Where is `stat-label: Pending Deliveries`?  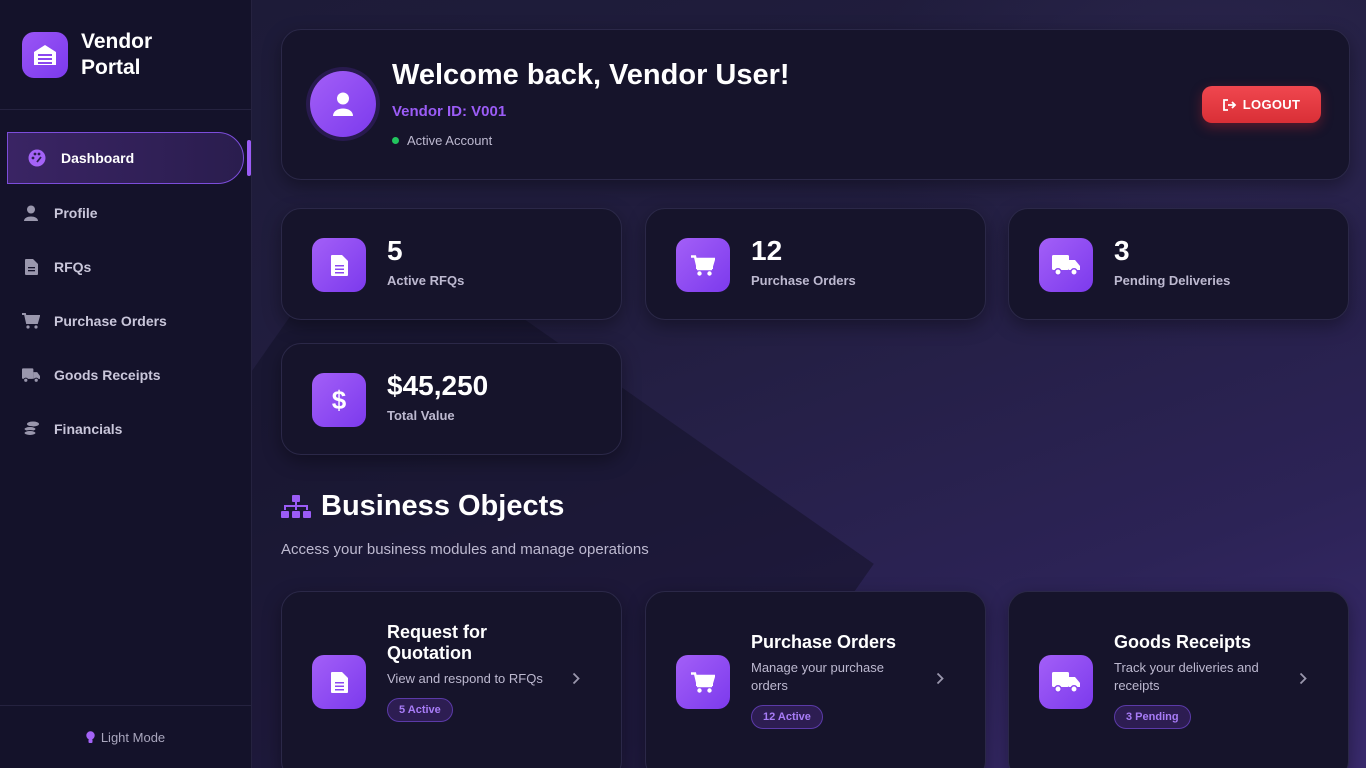
stat-label: Pending Deliveries is located at coordinates (1172, 280).